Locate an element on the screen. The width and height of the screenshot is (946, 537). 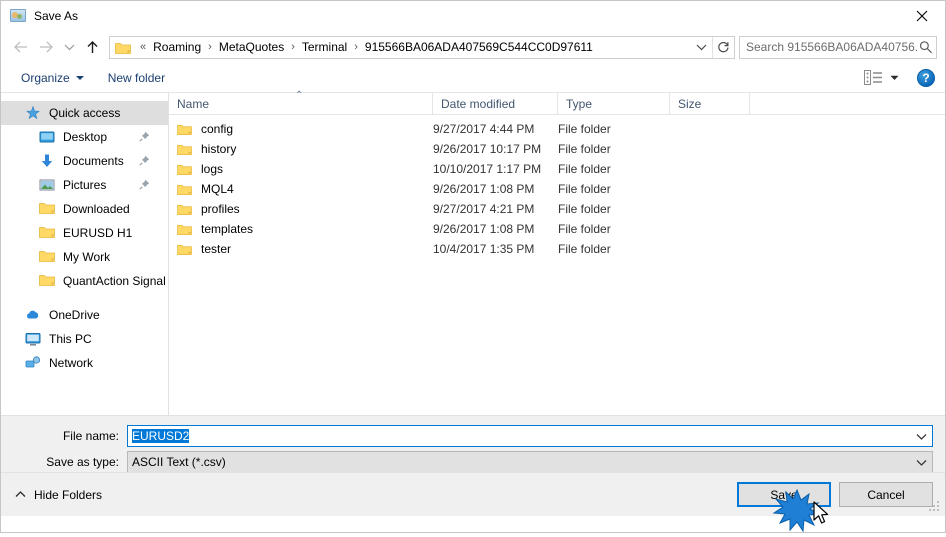
table-row: templates 9/26/2017 1:08 PM File folder is located at coordinates (557, 229).